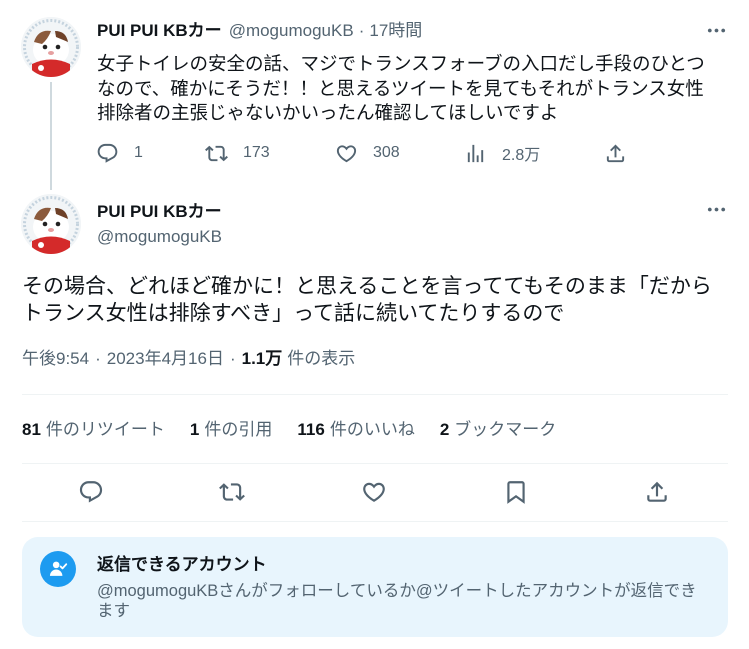  What do you see at coordinates (51, 136) in the screenshot?
I see `thread-connector-line` at bounding box center [51, 136].